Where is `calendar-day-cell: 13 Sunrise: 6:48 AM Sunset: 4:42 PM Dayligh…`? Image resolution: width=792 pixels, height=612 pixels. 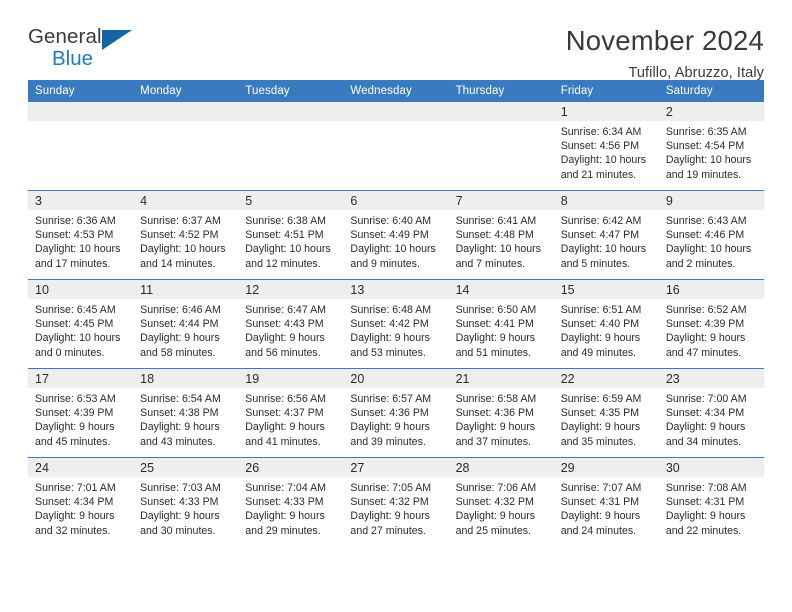
calendar-day-cell: 13 Sunrise: 6:48 AM Sunset: 4:42 PM Dayligh… is located at coordinates (396, 324).